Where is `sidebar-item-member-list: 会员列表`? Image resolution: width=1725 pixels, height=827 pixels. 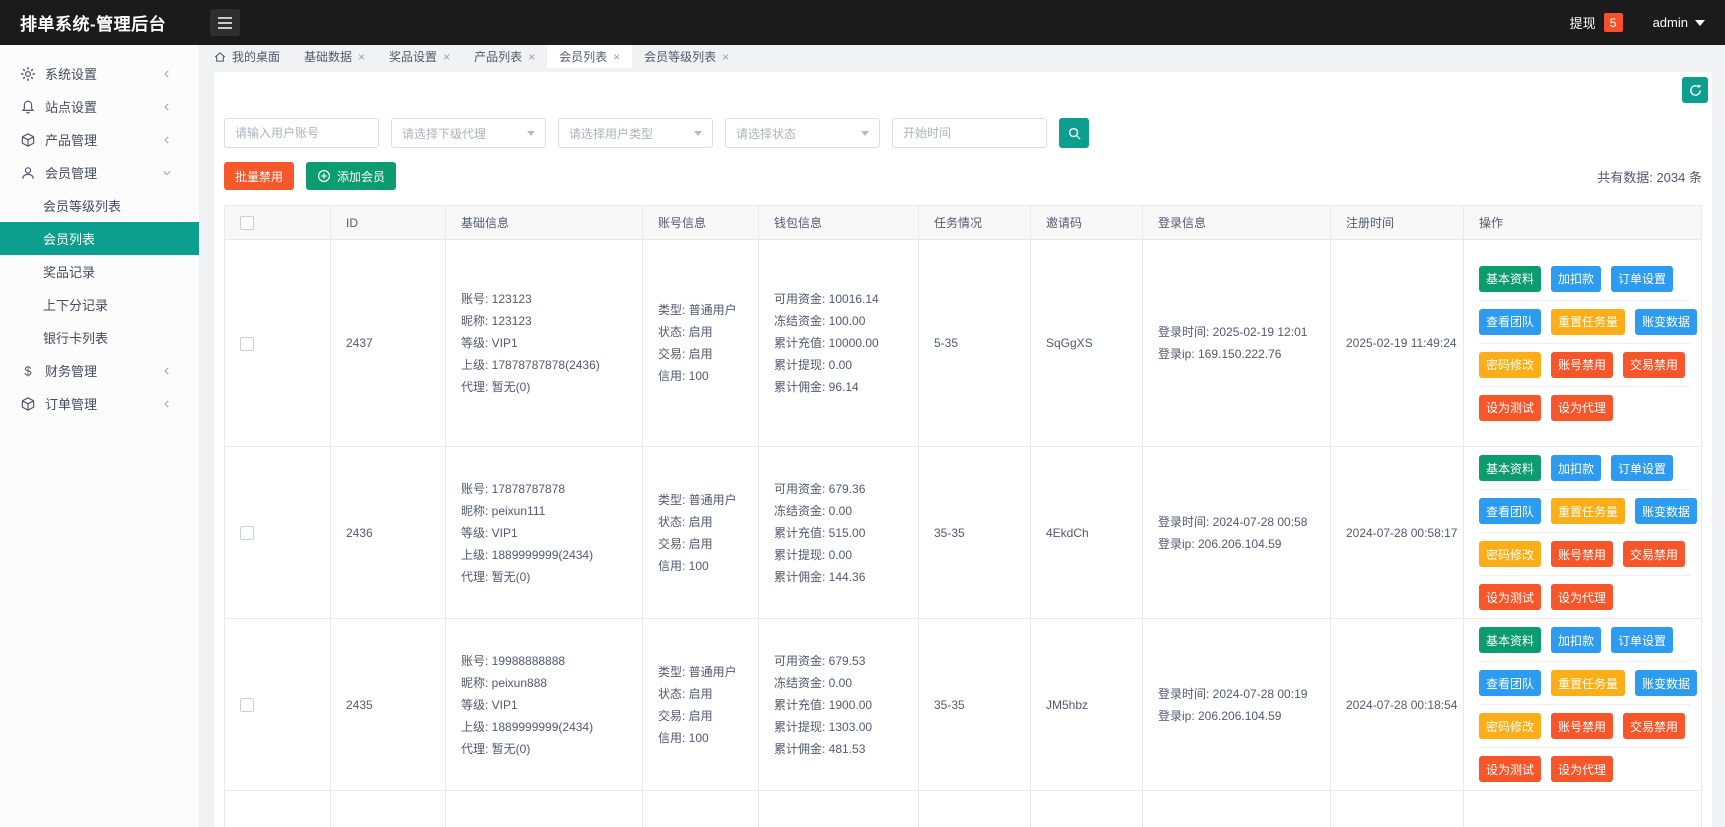 sidebar-item-member-list: 会员列表 is located at coordinates (99, 238).